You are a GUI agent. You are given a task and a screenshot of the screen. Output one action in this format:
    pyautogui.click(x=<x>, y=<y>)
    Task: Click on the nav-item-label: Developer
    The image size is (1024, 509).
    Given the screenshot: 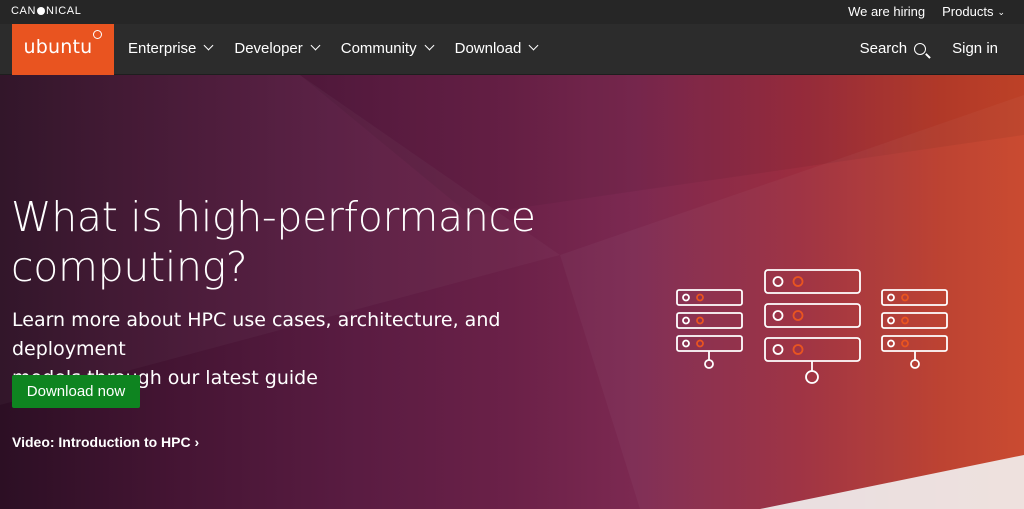 What is the action you would take?
    pyautogui.click(x=268, y=48)
    